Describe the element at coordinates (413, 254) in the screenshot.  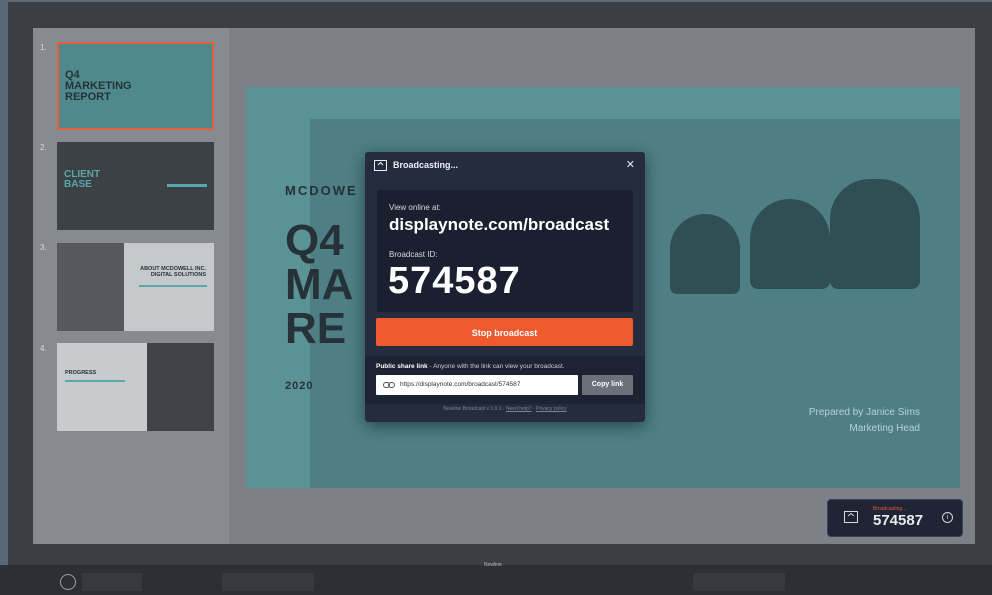
I see `broadcast-id-label: Broadcast ID:` at that location.